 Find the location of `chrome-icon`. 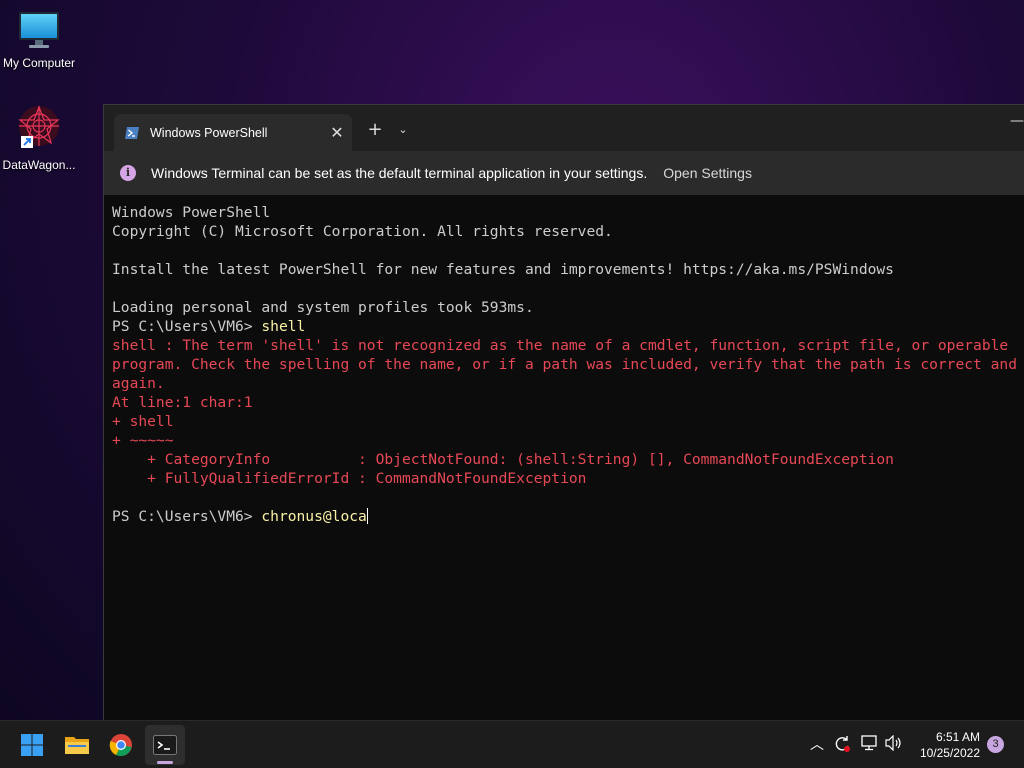

chrome-icon is located at coordinates (120, 745).